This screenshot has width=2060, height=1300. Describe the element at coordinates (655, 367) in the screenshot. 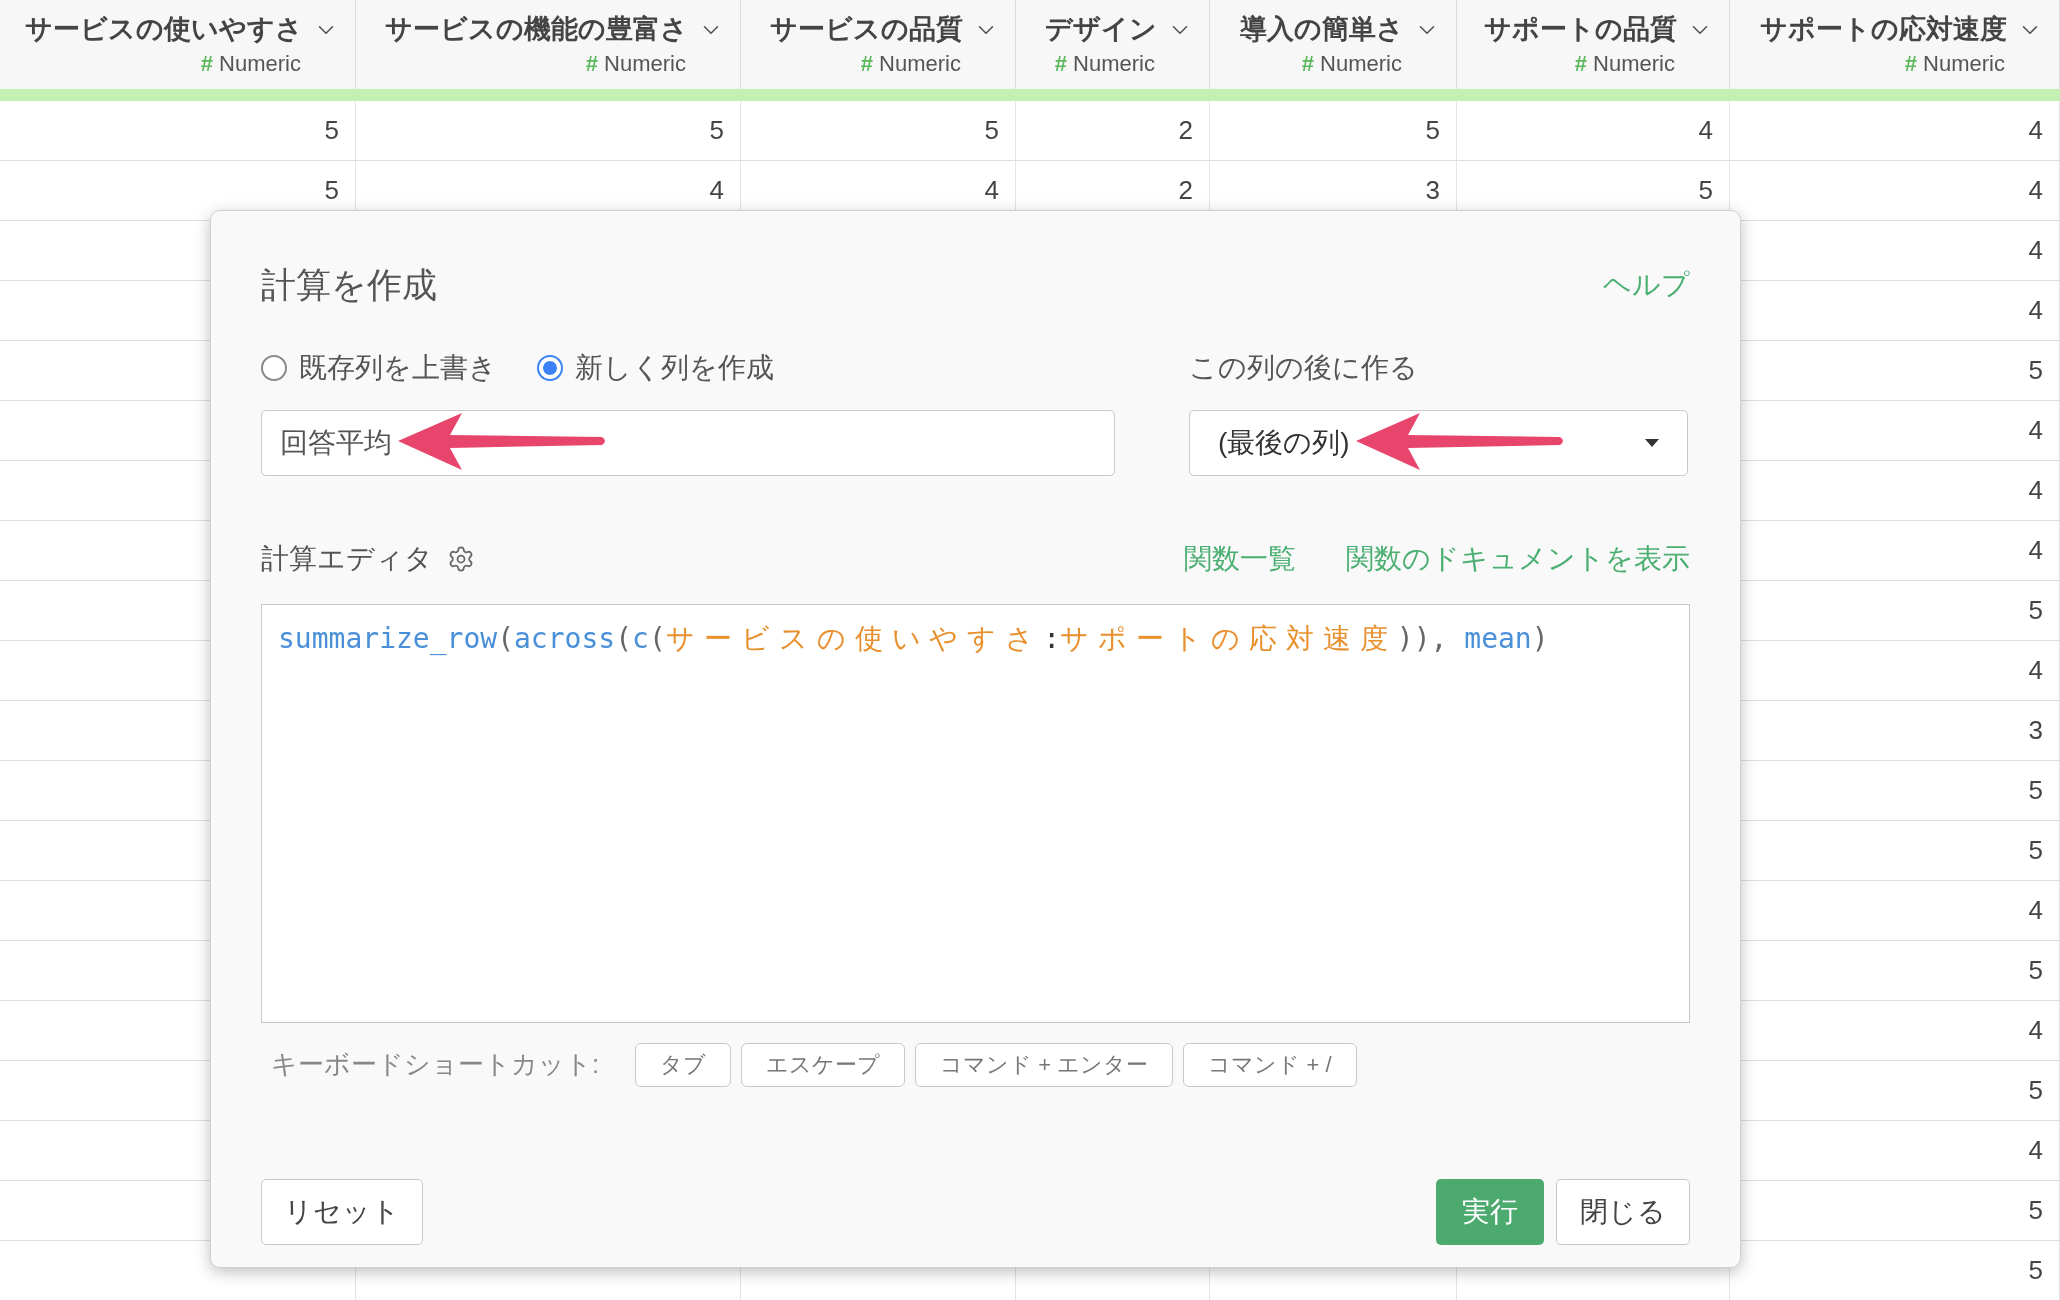

I see `radio-option: 新しく列を作成` at that location.